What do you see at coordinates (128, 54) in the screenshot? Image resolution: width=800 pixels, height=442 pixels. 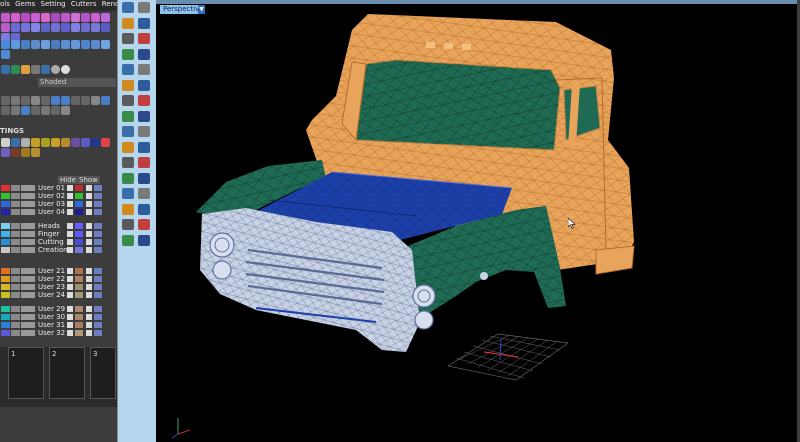 I see `point-tool-icon` at bounding box center [128, 54].